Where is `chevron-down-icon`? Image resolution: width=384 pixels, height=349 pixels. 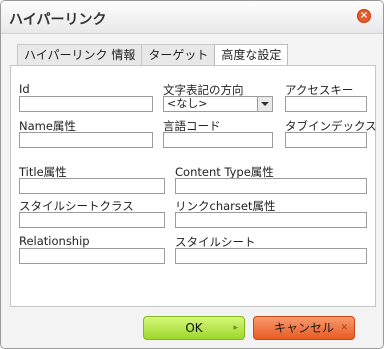 chevron-down-icon is located at coordinates (264, 104).